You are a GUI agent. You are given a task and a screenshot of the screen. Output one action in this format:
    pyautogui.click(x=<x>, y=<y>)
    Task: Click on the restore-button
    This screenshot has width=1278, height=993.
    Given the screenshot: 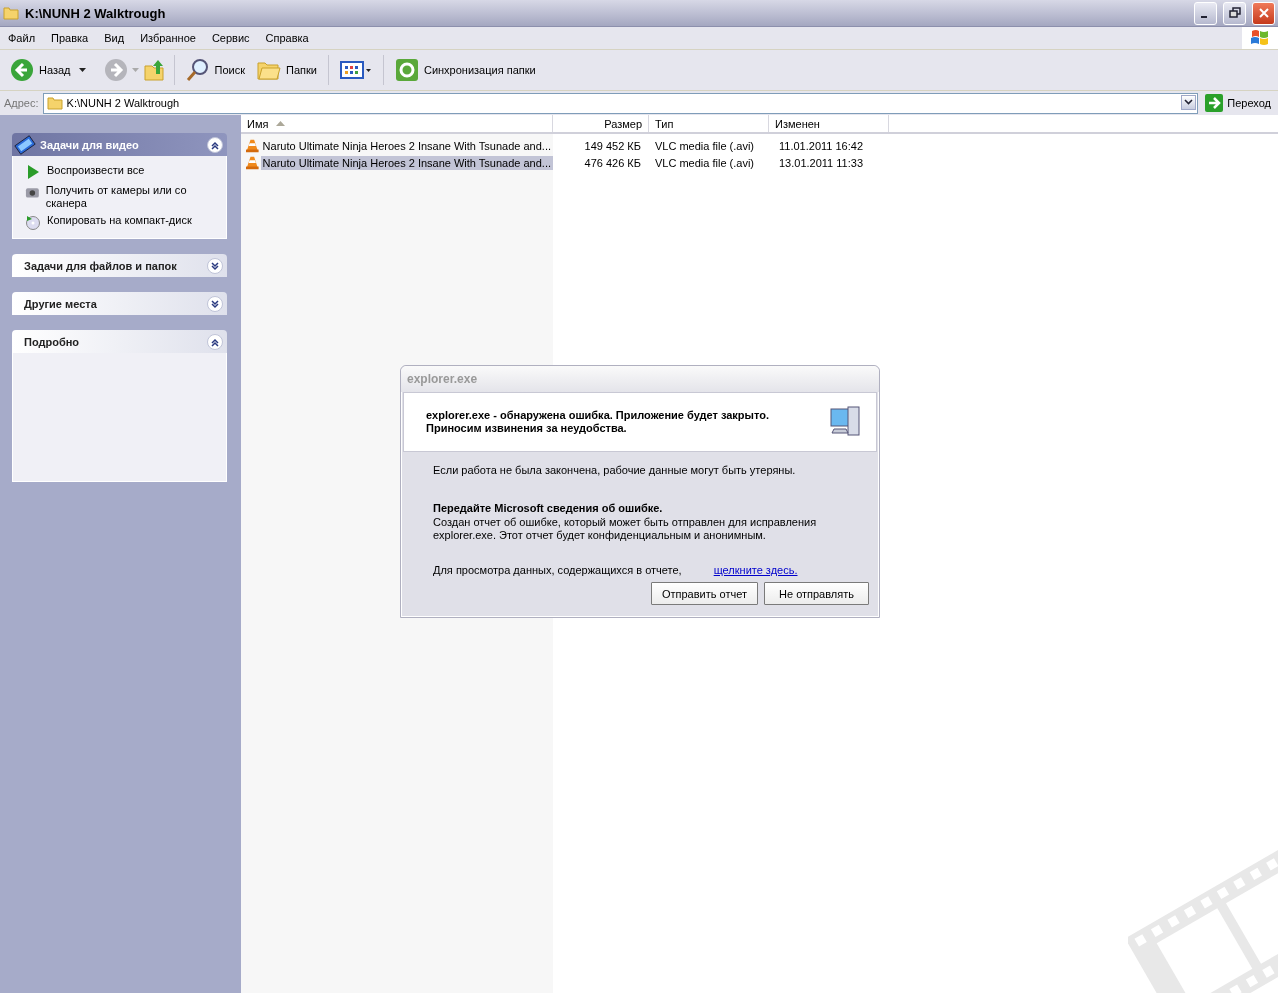 What is the action you would take?
    pyautogui.click(x=1234, y=13)
    